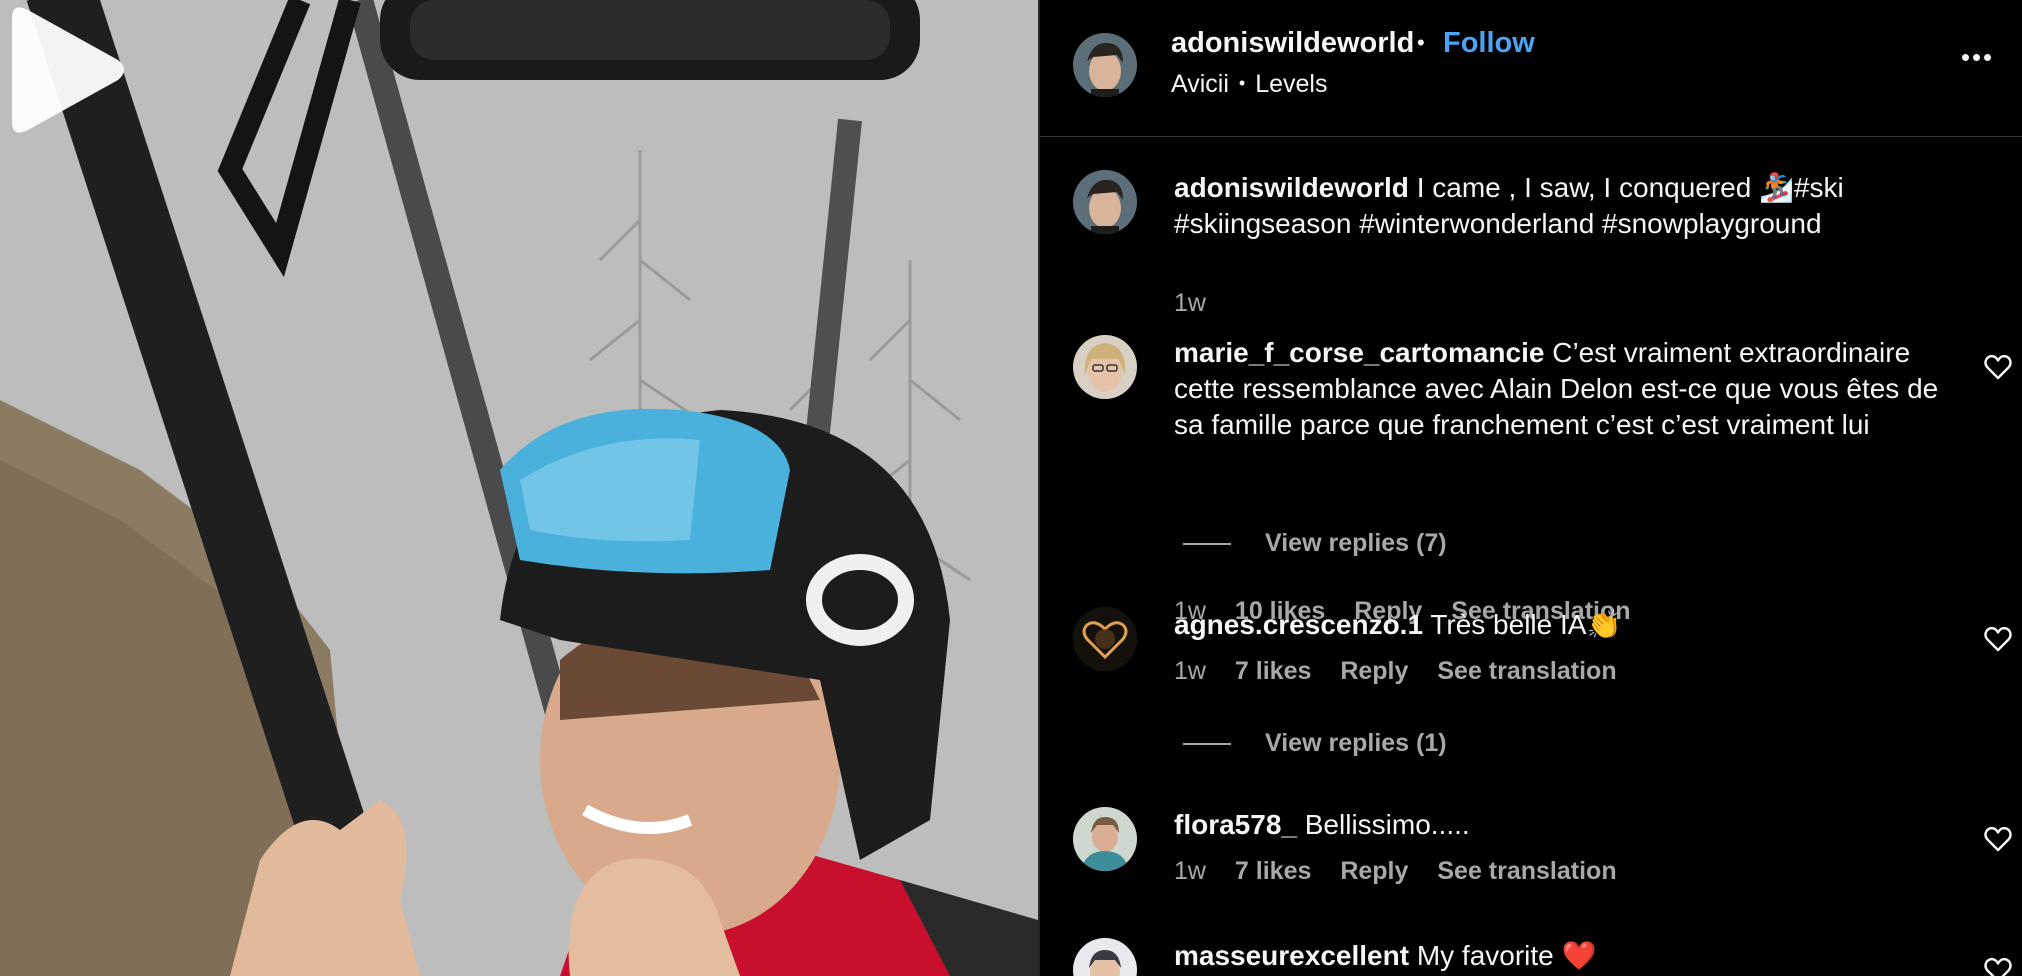 The width and height of the screenshot is (2022, 976). What do you see at coordinates (1235, 824) in the screenshot?
I see `comment-username: flora578_` at bounding box center [1235, 824].